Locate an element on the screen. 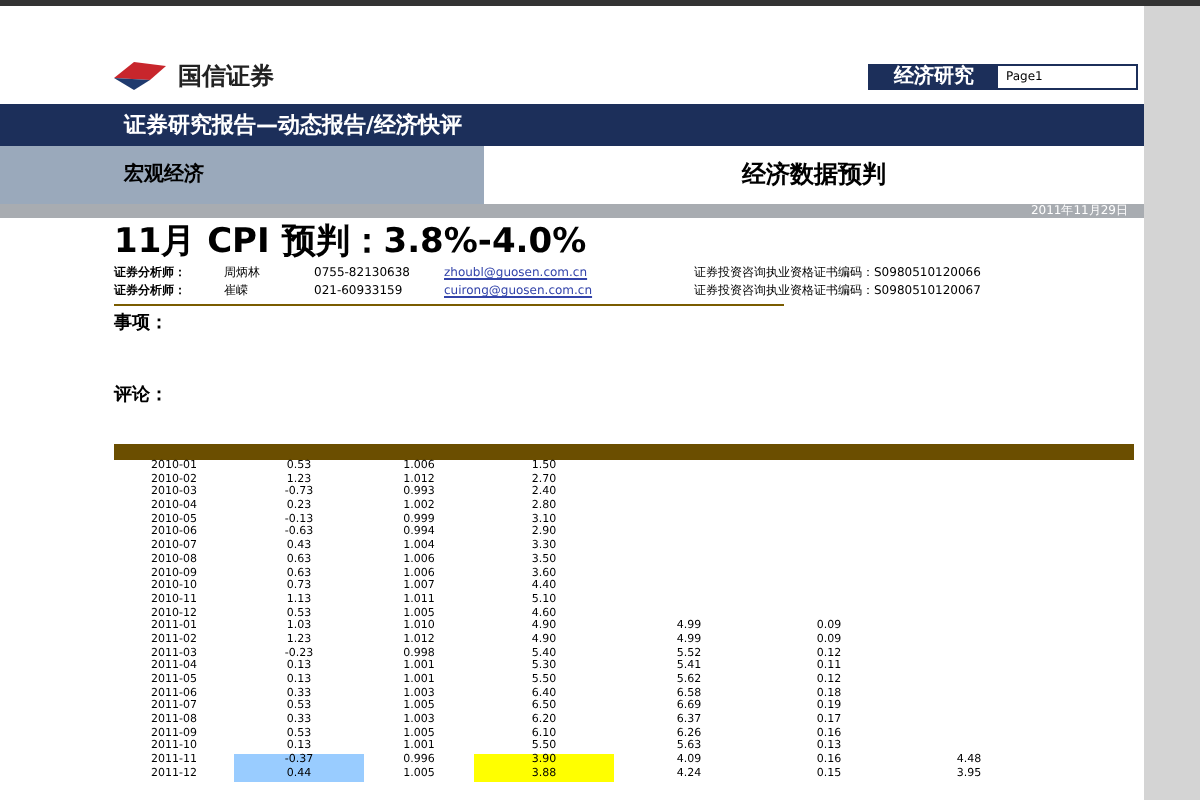 This screenshot has width=1200, height=800. category-cell: 宏观经济 is located at coordinates (242, 175).